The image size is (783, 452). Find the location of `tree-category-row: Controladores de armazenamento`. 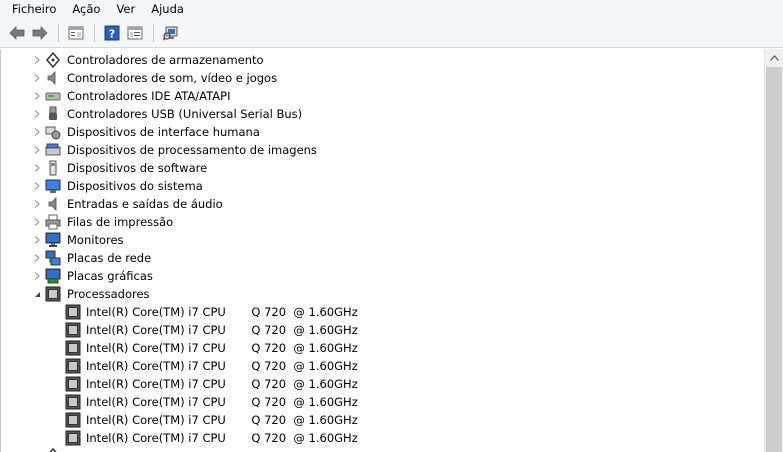

tree-category-row: Controladores de armazenamento is located at coordinates (382, 60).